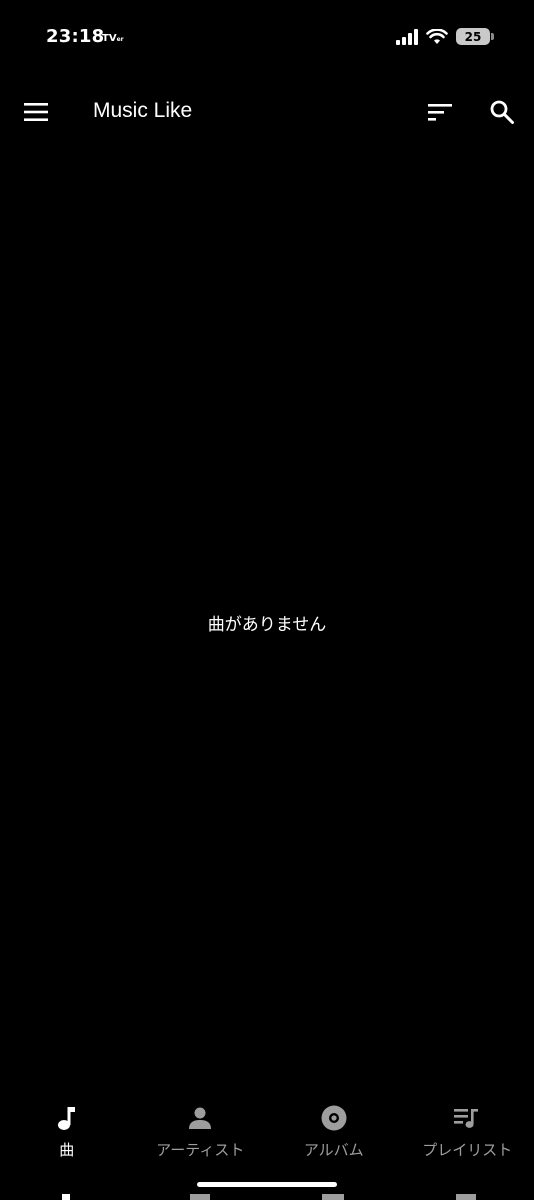 Image resolution: width=534 pixels, height=1200 pixels. What do you see at coordinates (407, 36) in the screenshot?
I see `signal-icon` at bounding box center [407, 36].